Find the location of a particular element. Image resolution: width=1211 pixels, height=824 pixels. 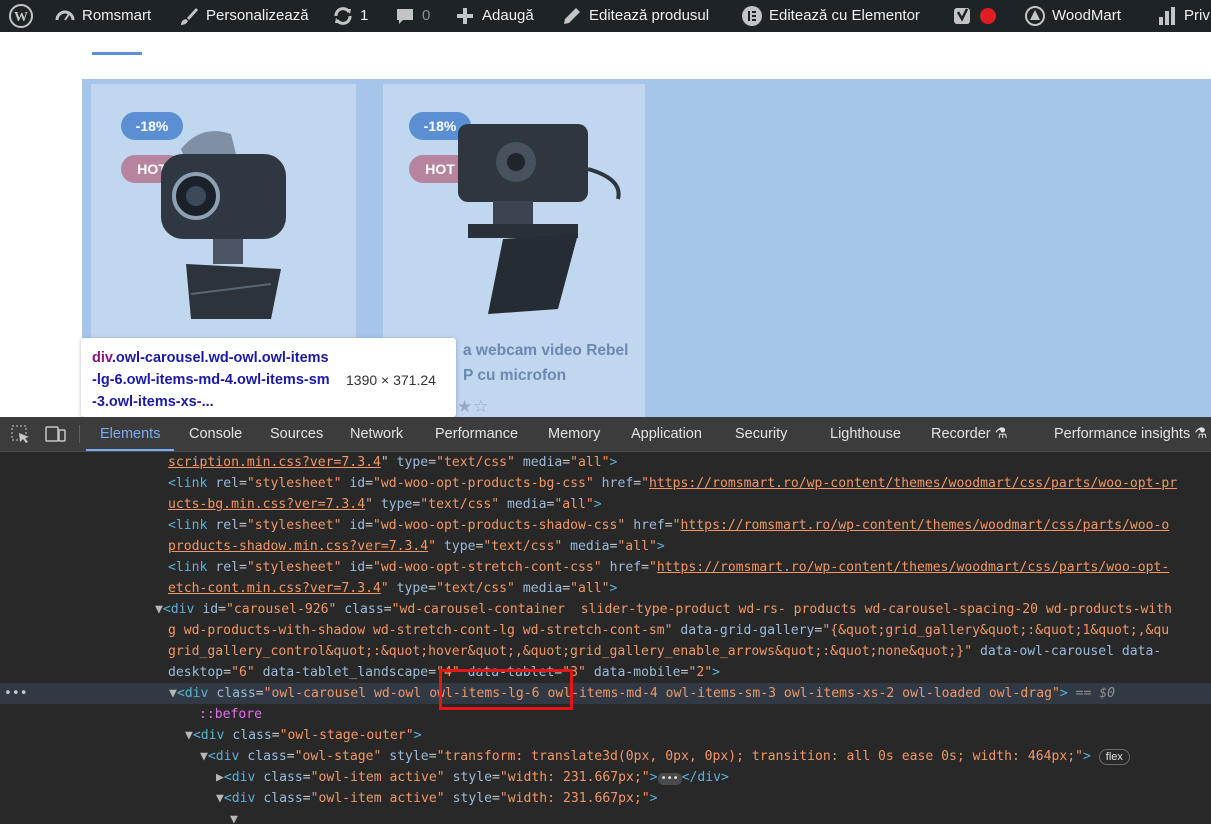

customize-label: Personalizează is located at coordinates (257, 15).